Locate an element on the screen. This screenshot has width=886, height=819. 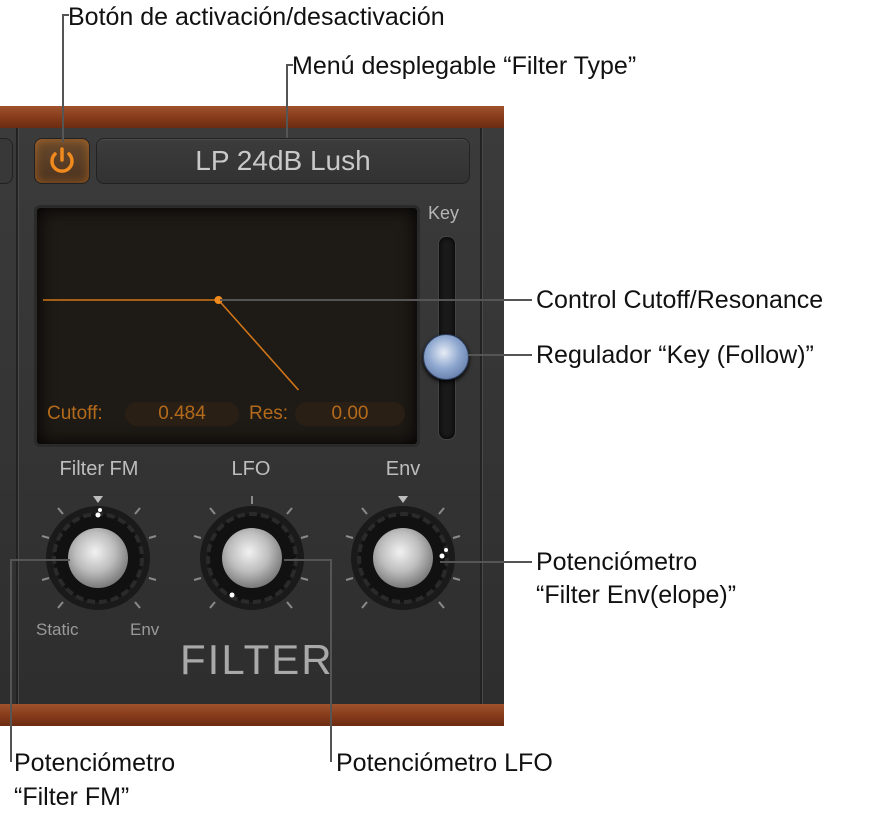
filter-type-dropdown: LP 24dB Lush is located at coordinates (283, 161).